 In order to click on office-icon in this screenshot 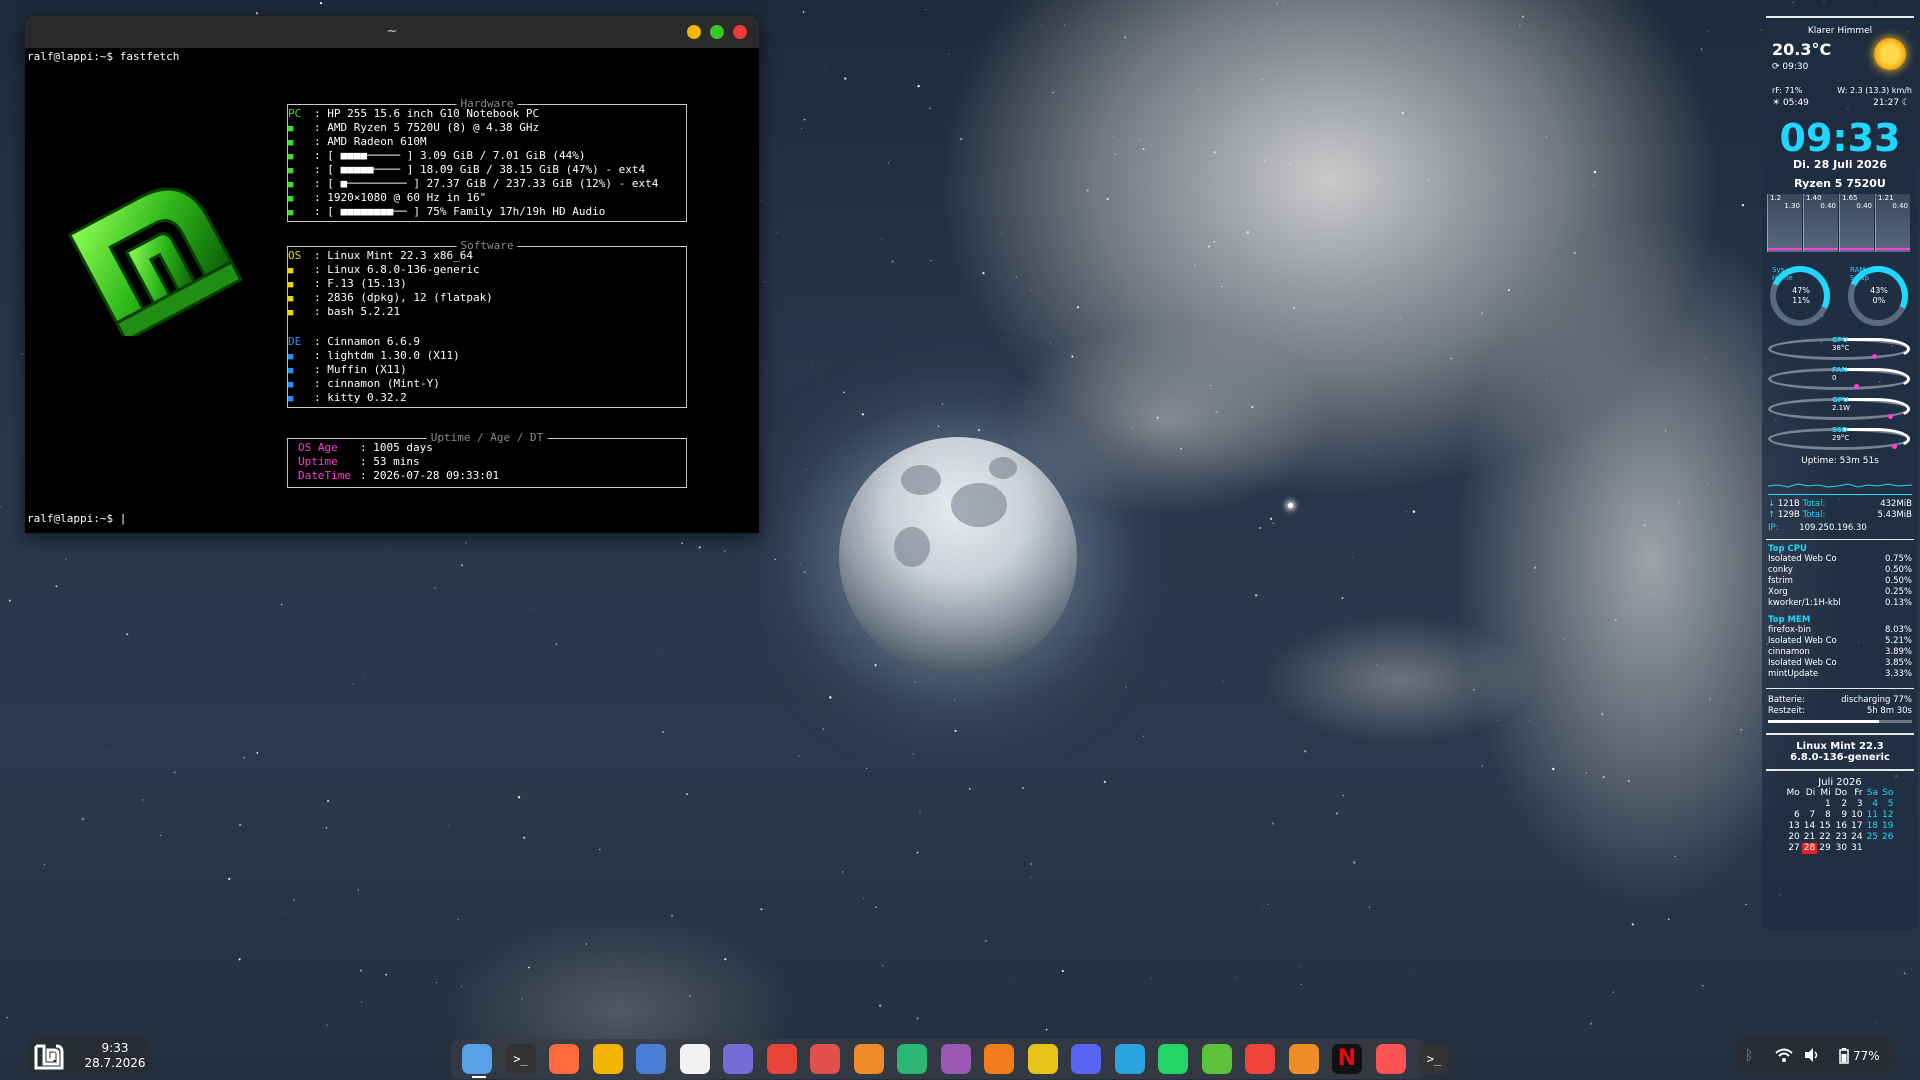, I will do `click(868, 1059)`.